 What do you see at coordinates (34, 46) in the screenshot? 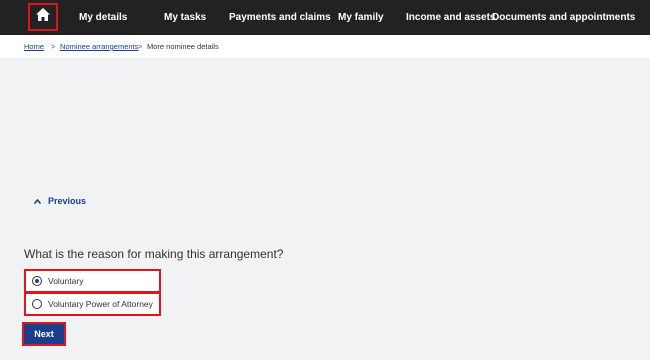
I see `breadcrumb-home-link: Home` at bounding box center [34, 46].